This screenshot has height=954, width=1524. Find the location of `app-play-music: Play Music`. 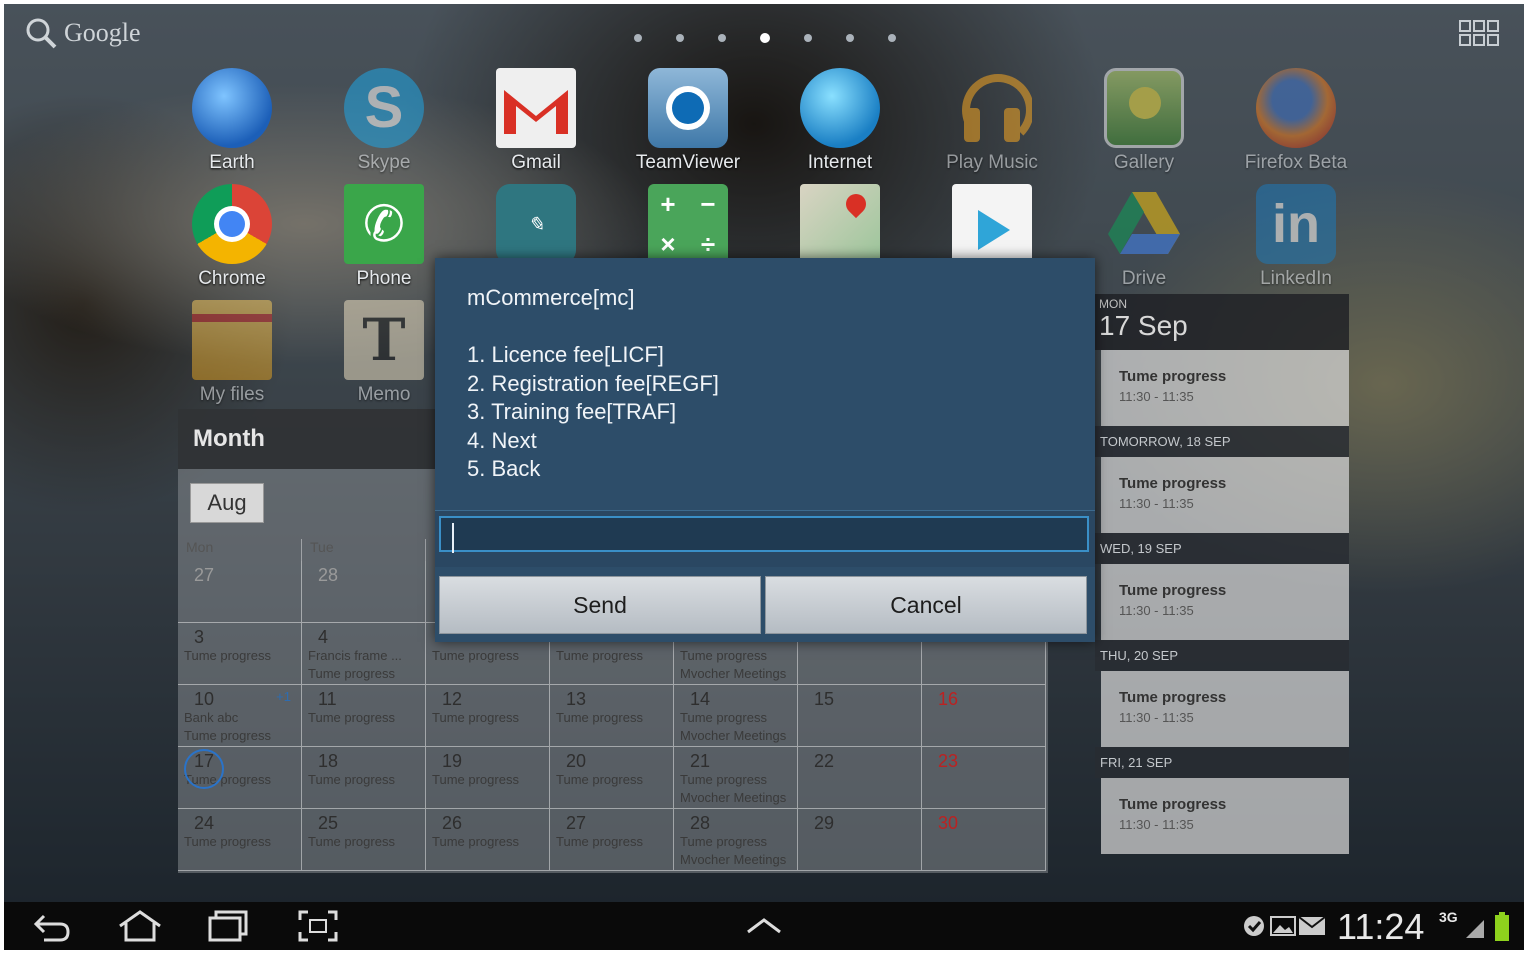

app-play-music: Play Music is located at coordinates (992, 121).